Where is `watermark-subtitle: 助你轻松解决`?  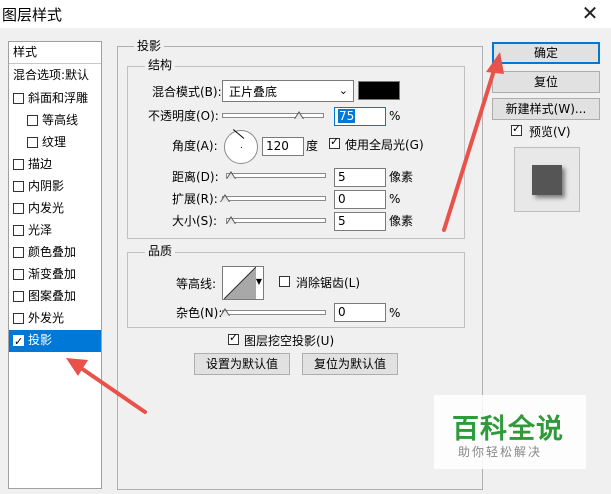 watermark-subtitle: 助你轻松解决 is located at coordinates (500, 452).